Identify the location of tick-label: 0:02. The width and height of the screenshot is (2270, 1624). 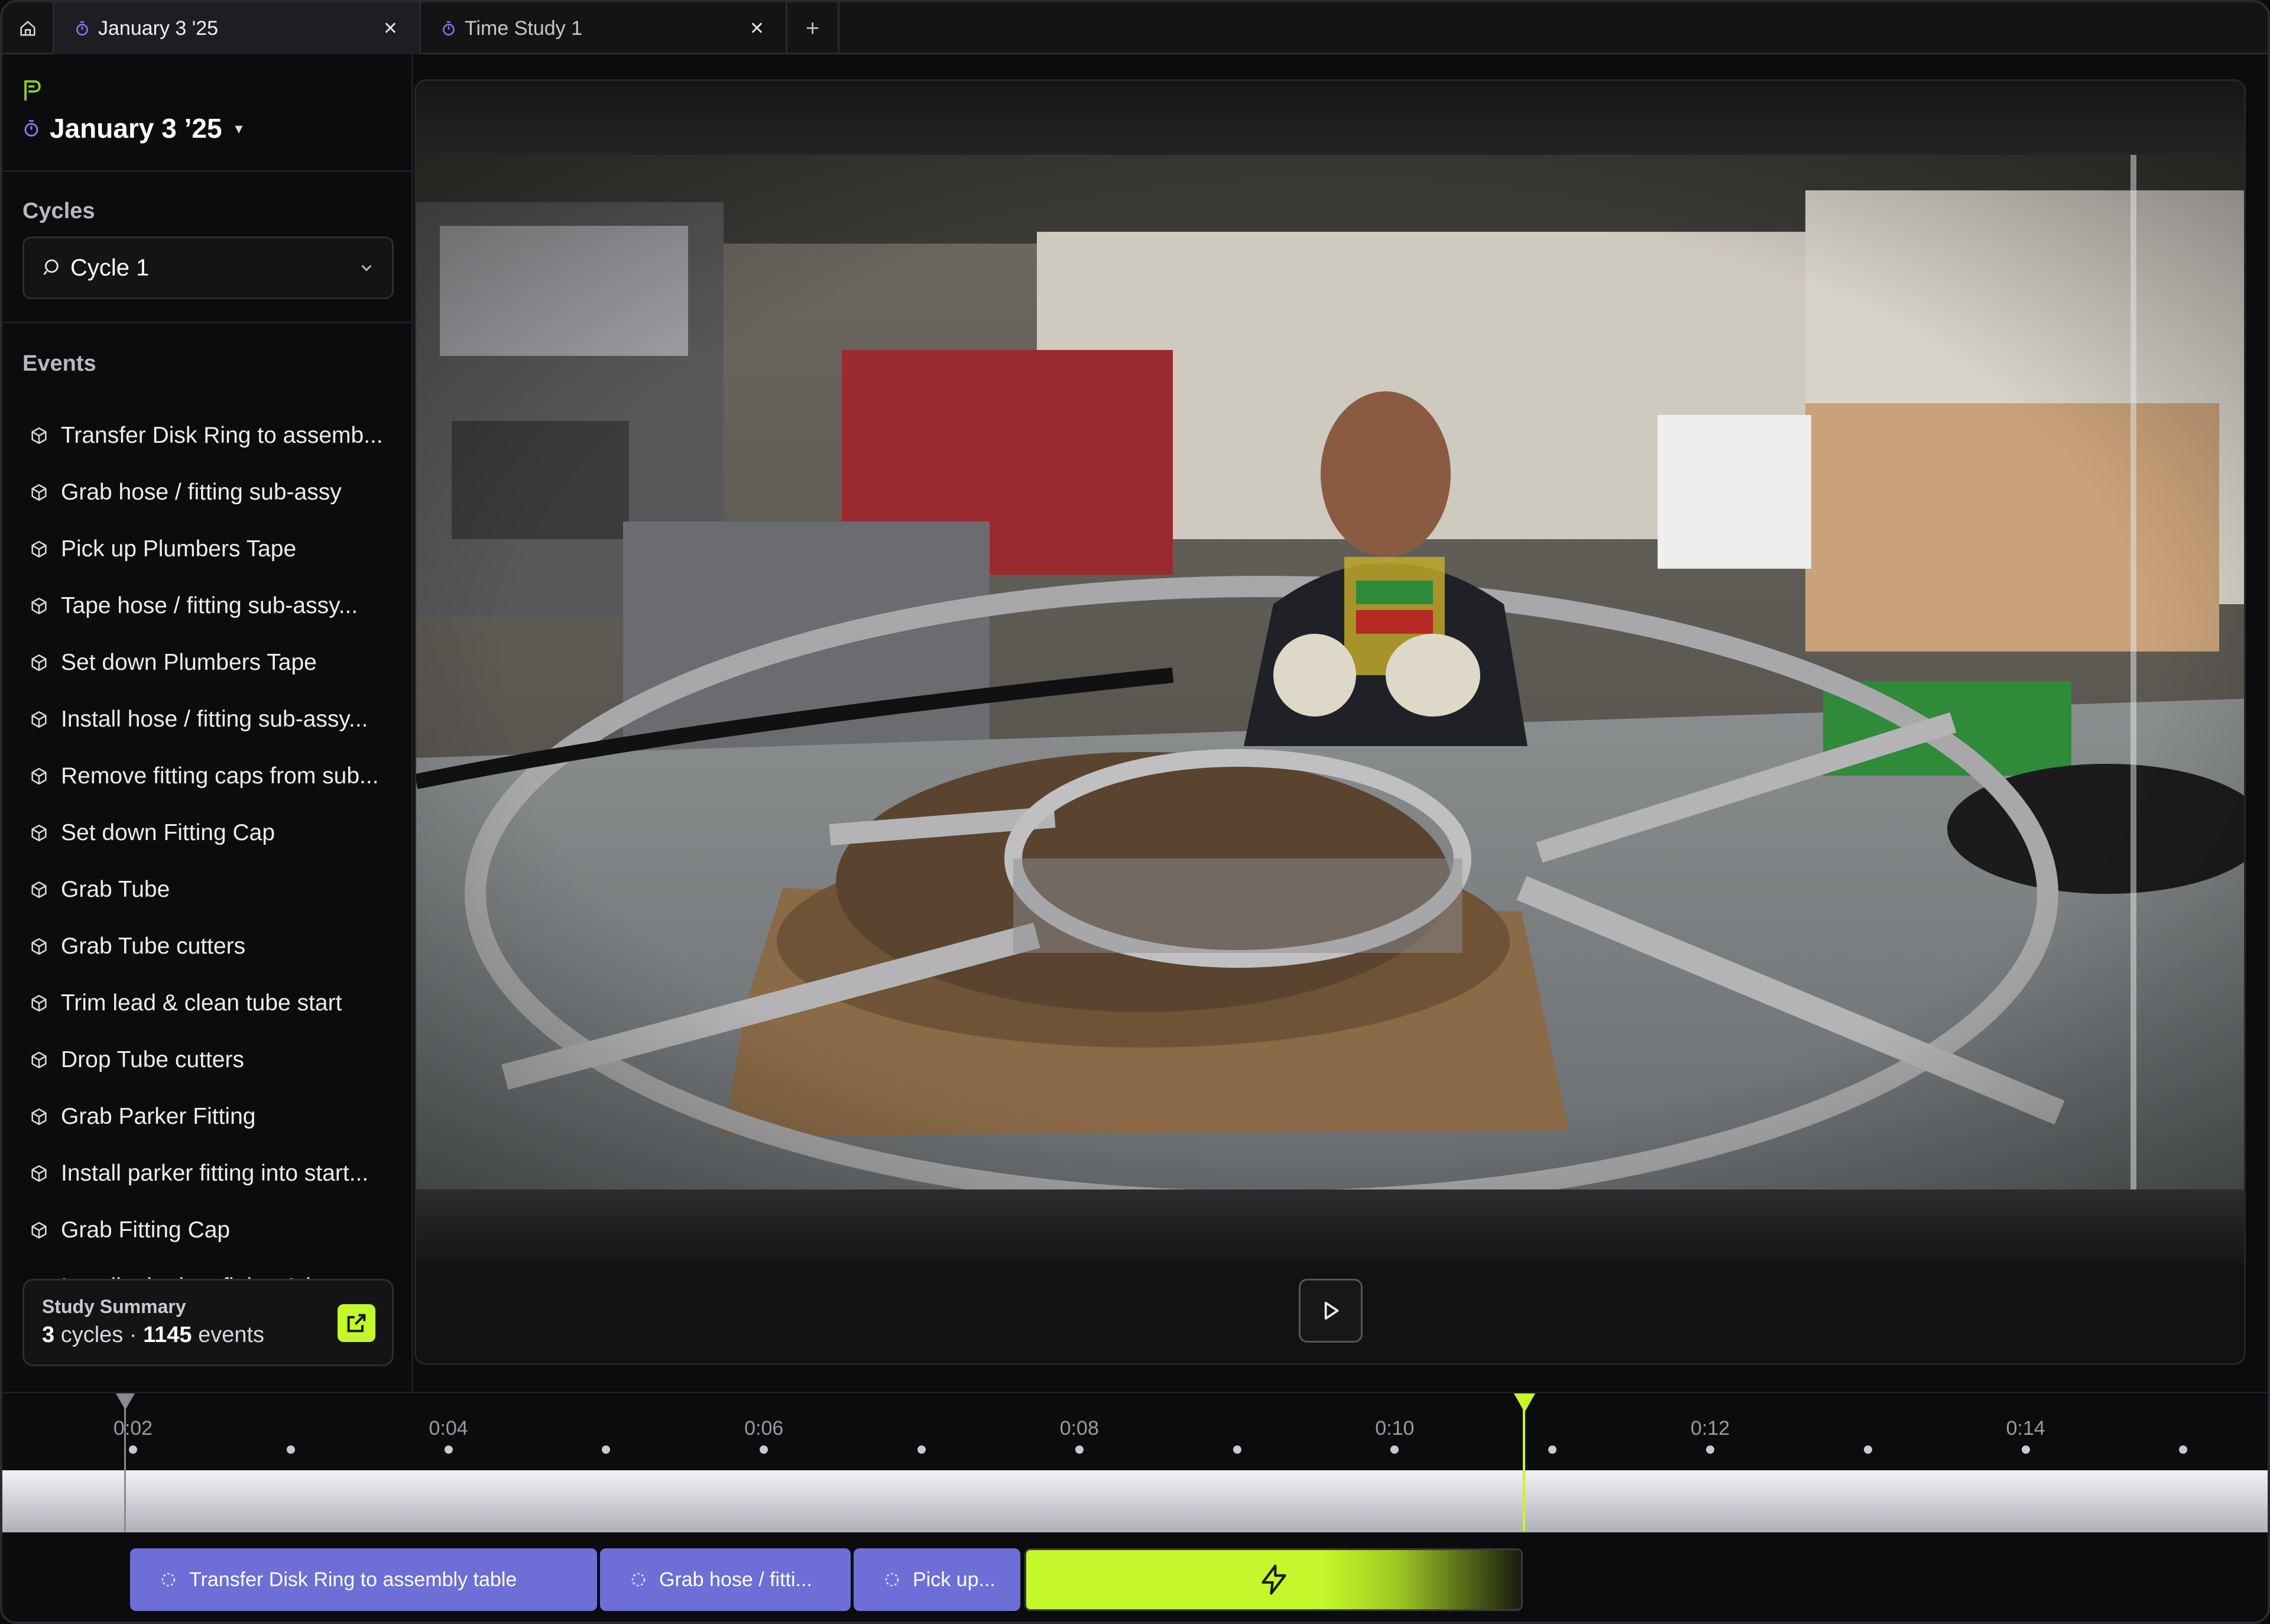
(133, 1429).